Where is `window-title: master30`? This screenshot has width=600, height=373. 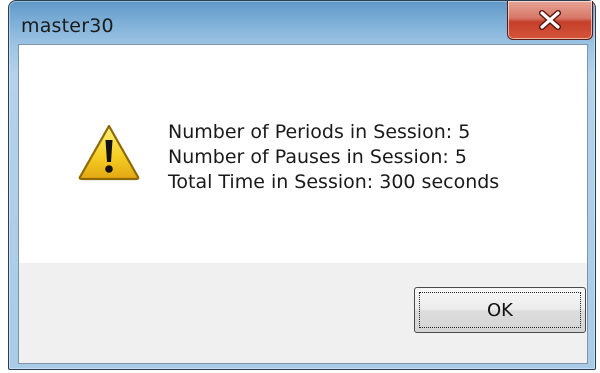 window-title: master30 is located at coordinates (67, 26).